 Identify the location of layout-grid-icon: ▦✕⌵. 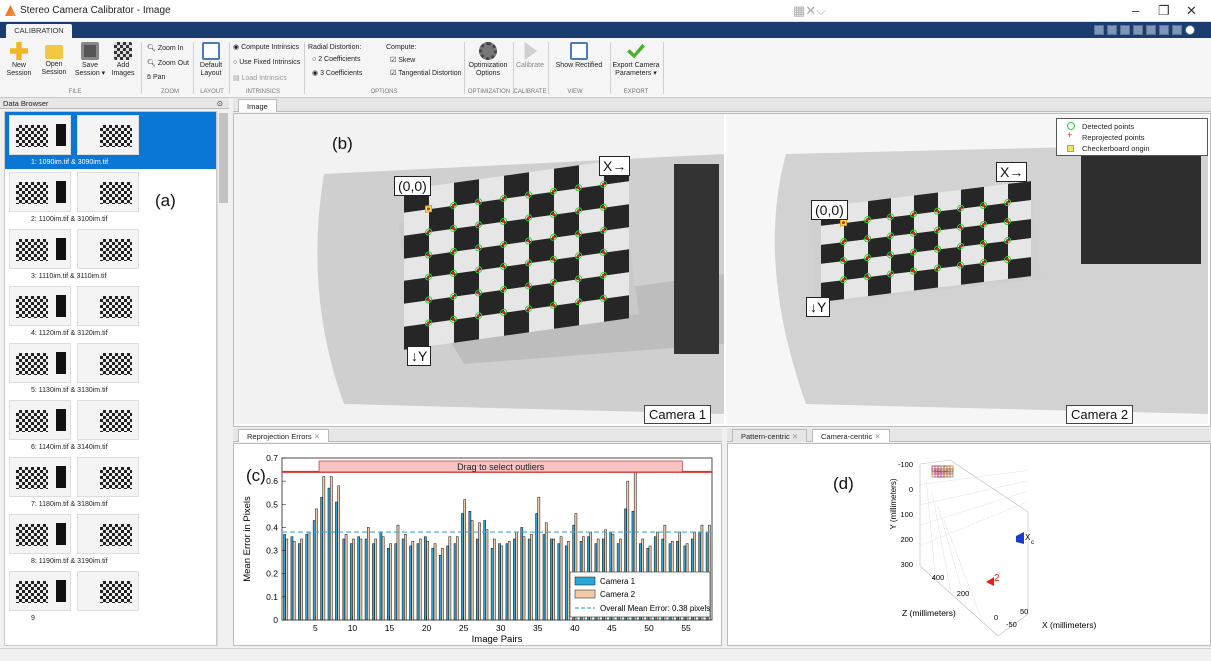
(809, 11).